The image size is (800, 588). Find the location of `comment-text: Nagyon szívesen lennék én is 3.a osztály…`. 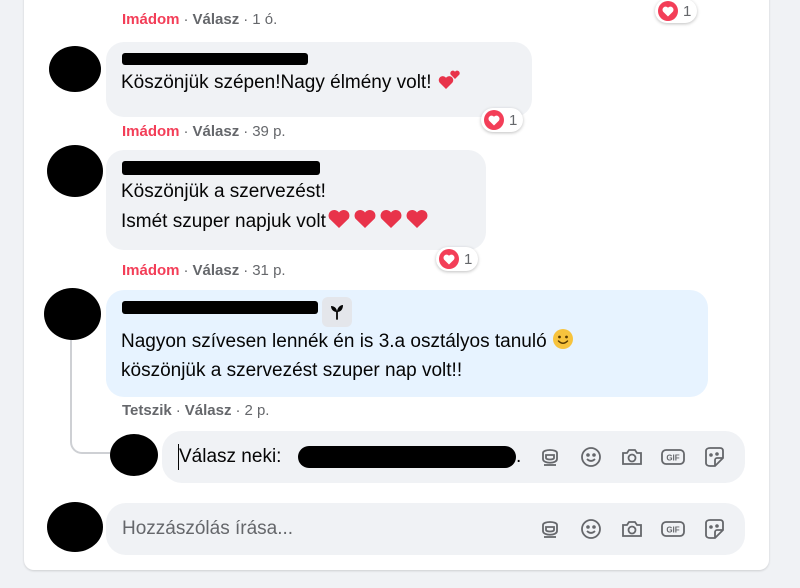

comment-text: Nagyon szívesen lennék én is 3.a osztály… is located at coordinates (347, 343).